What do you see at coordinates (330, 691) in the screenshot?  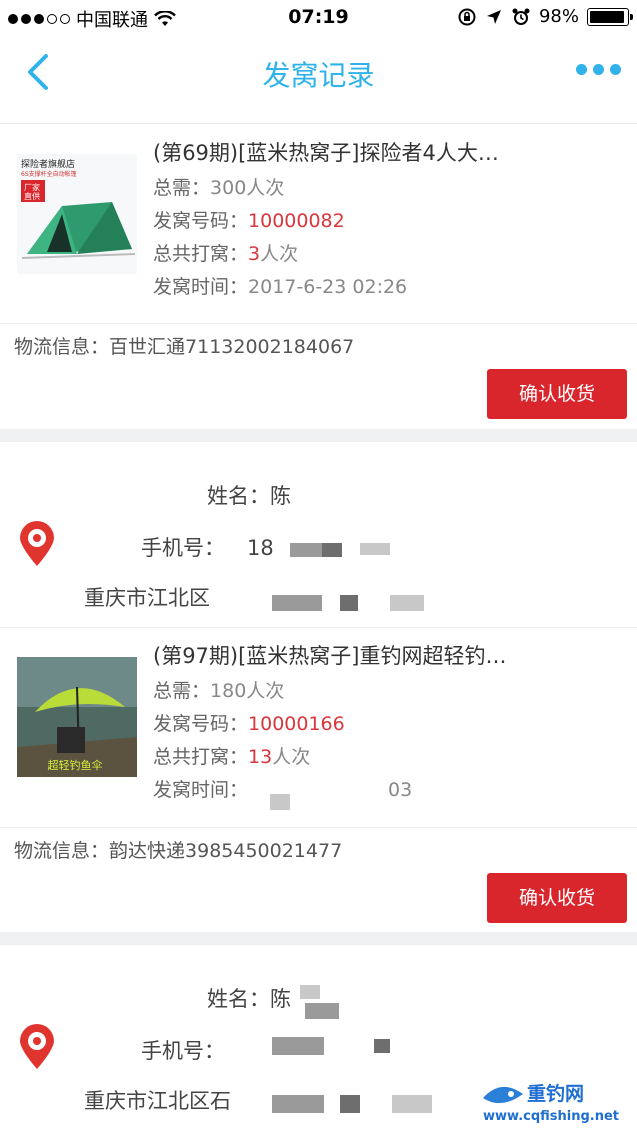 I see `total-need-row: 总需：180人次` at bounding box center [330, 691].